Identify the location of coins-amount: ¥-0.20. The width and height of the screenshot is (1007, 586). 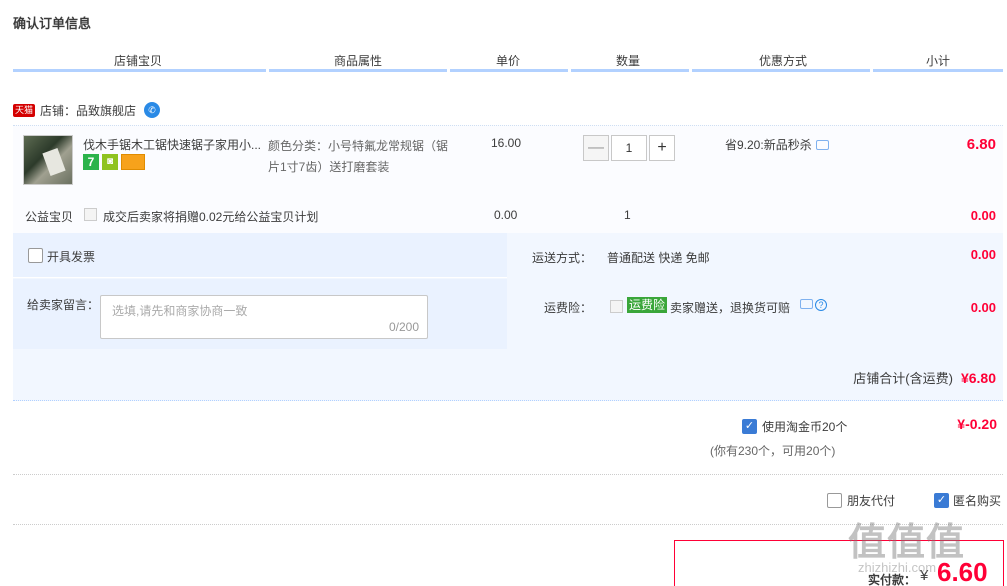
(977, 424).